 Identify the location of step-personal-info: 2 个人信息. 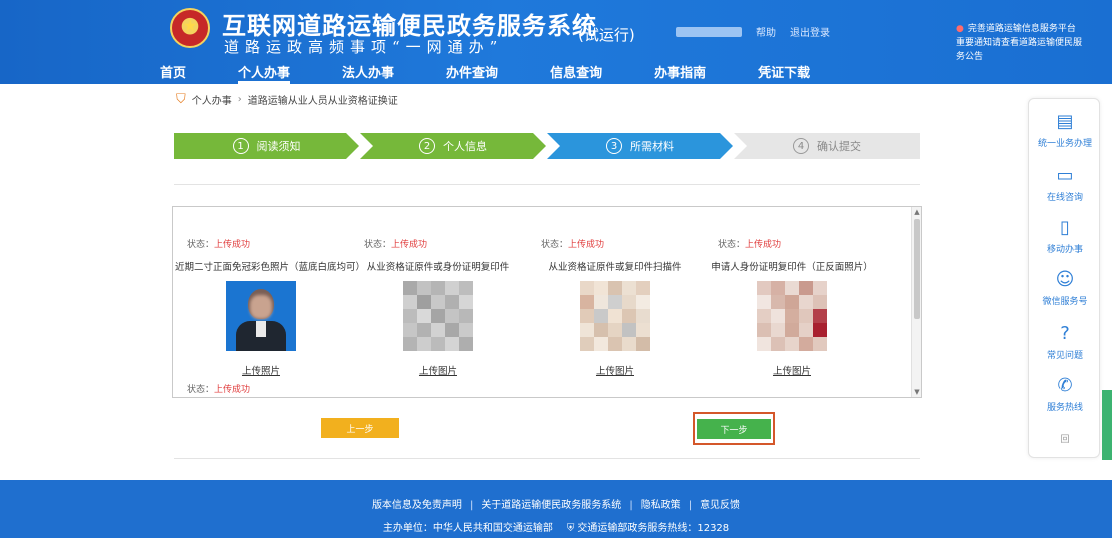
(453, 146).